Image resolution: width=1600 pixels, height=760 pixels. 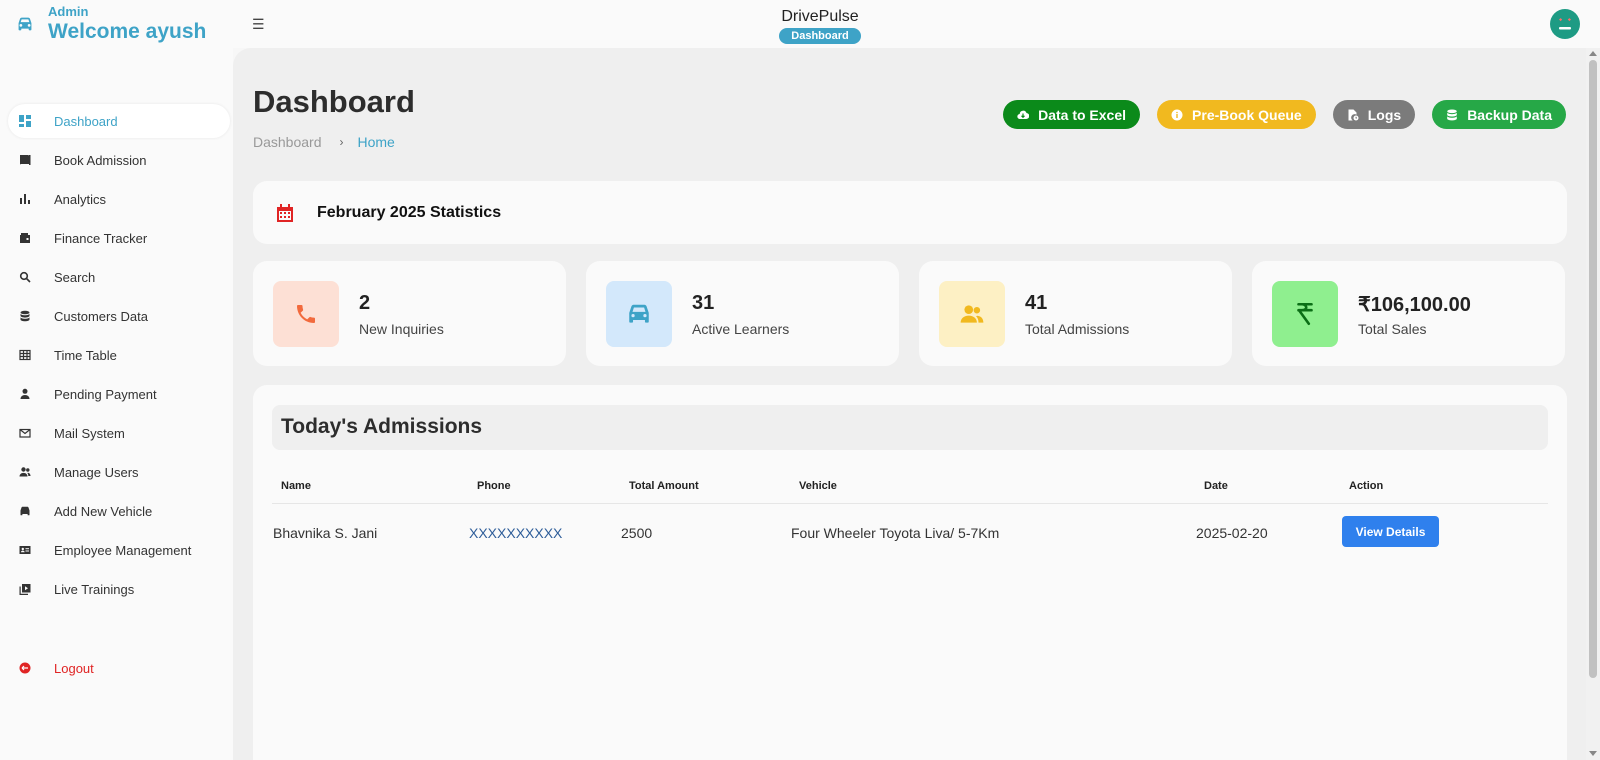 I want to click on stat-label: Total Admissions, so click(x=1077, y=329).